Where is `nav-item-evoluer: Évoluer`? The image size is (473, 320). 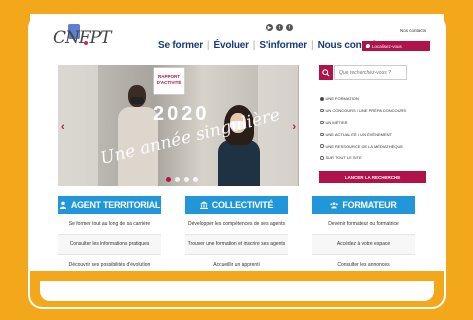
nav-item-evoluer: Évoluer is located at coordinates (231, 45).